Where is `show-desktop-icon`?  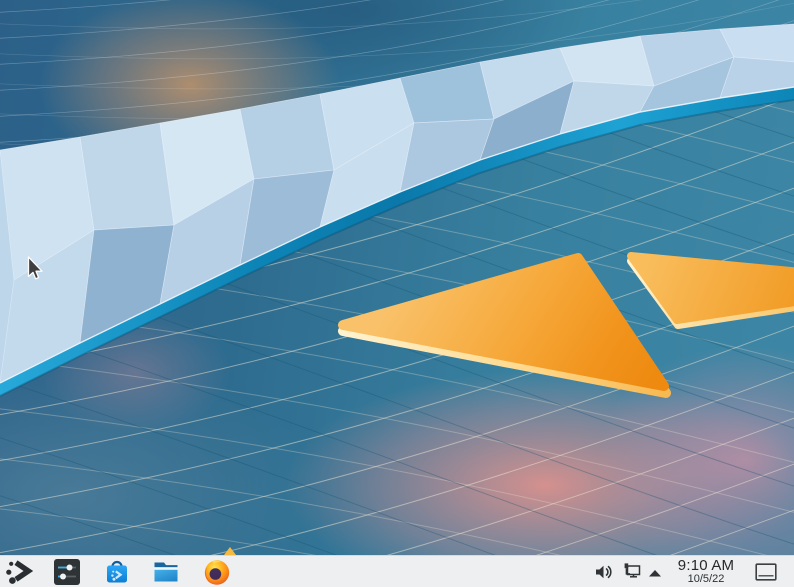
show-desktop-icon is located at coordinates (766, 572).